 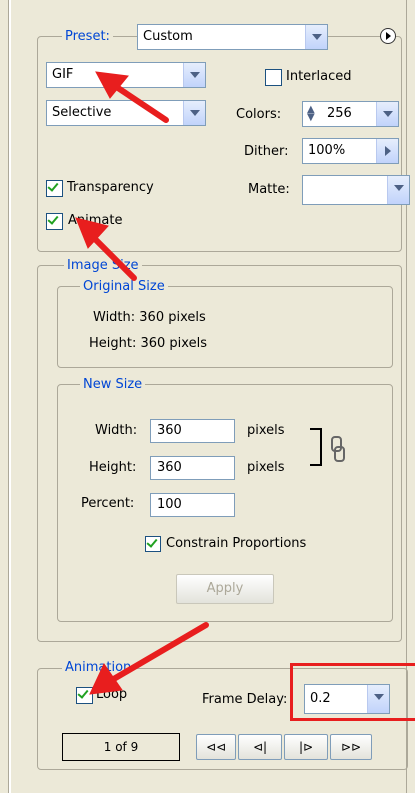 I want to click on next-frame-button: |⊳, so click(x=306, y=747).